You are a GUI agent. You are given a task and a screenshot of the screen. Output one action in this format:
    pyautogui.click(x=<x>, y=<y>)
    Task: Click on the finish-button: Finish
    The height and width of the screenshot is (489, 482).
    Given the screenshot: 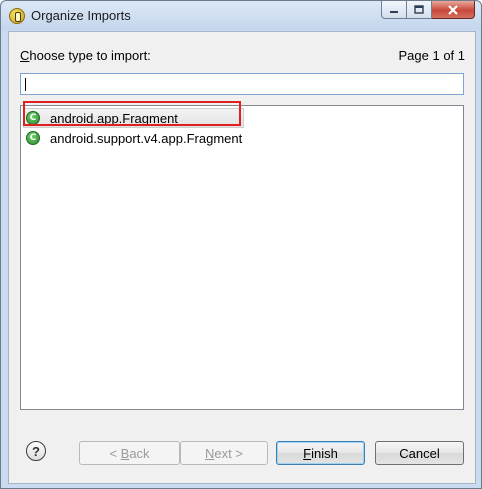 What is the action you would take?
    pyautogui.click(x=320, y=453)
    